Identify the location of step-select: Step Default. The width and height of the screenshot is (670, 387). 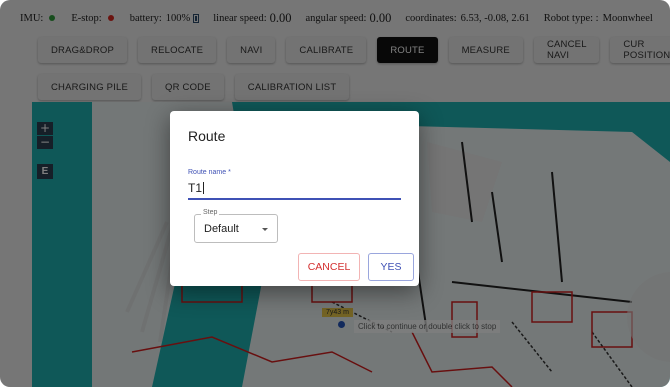
(236, 226).